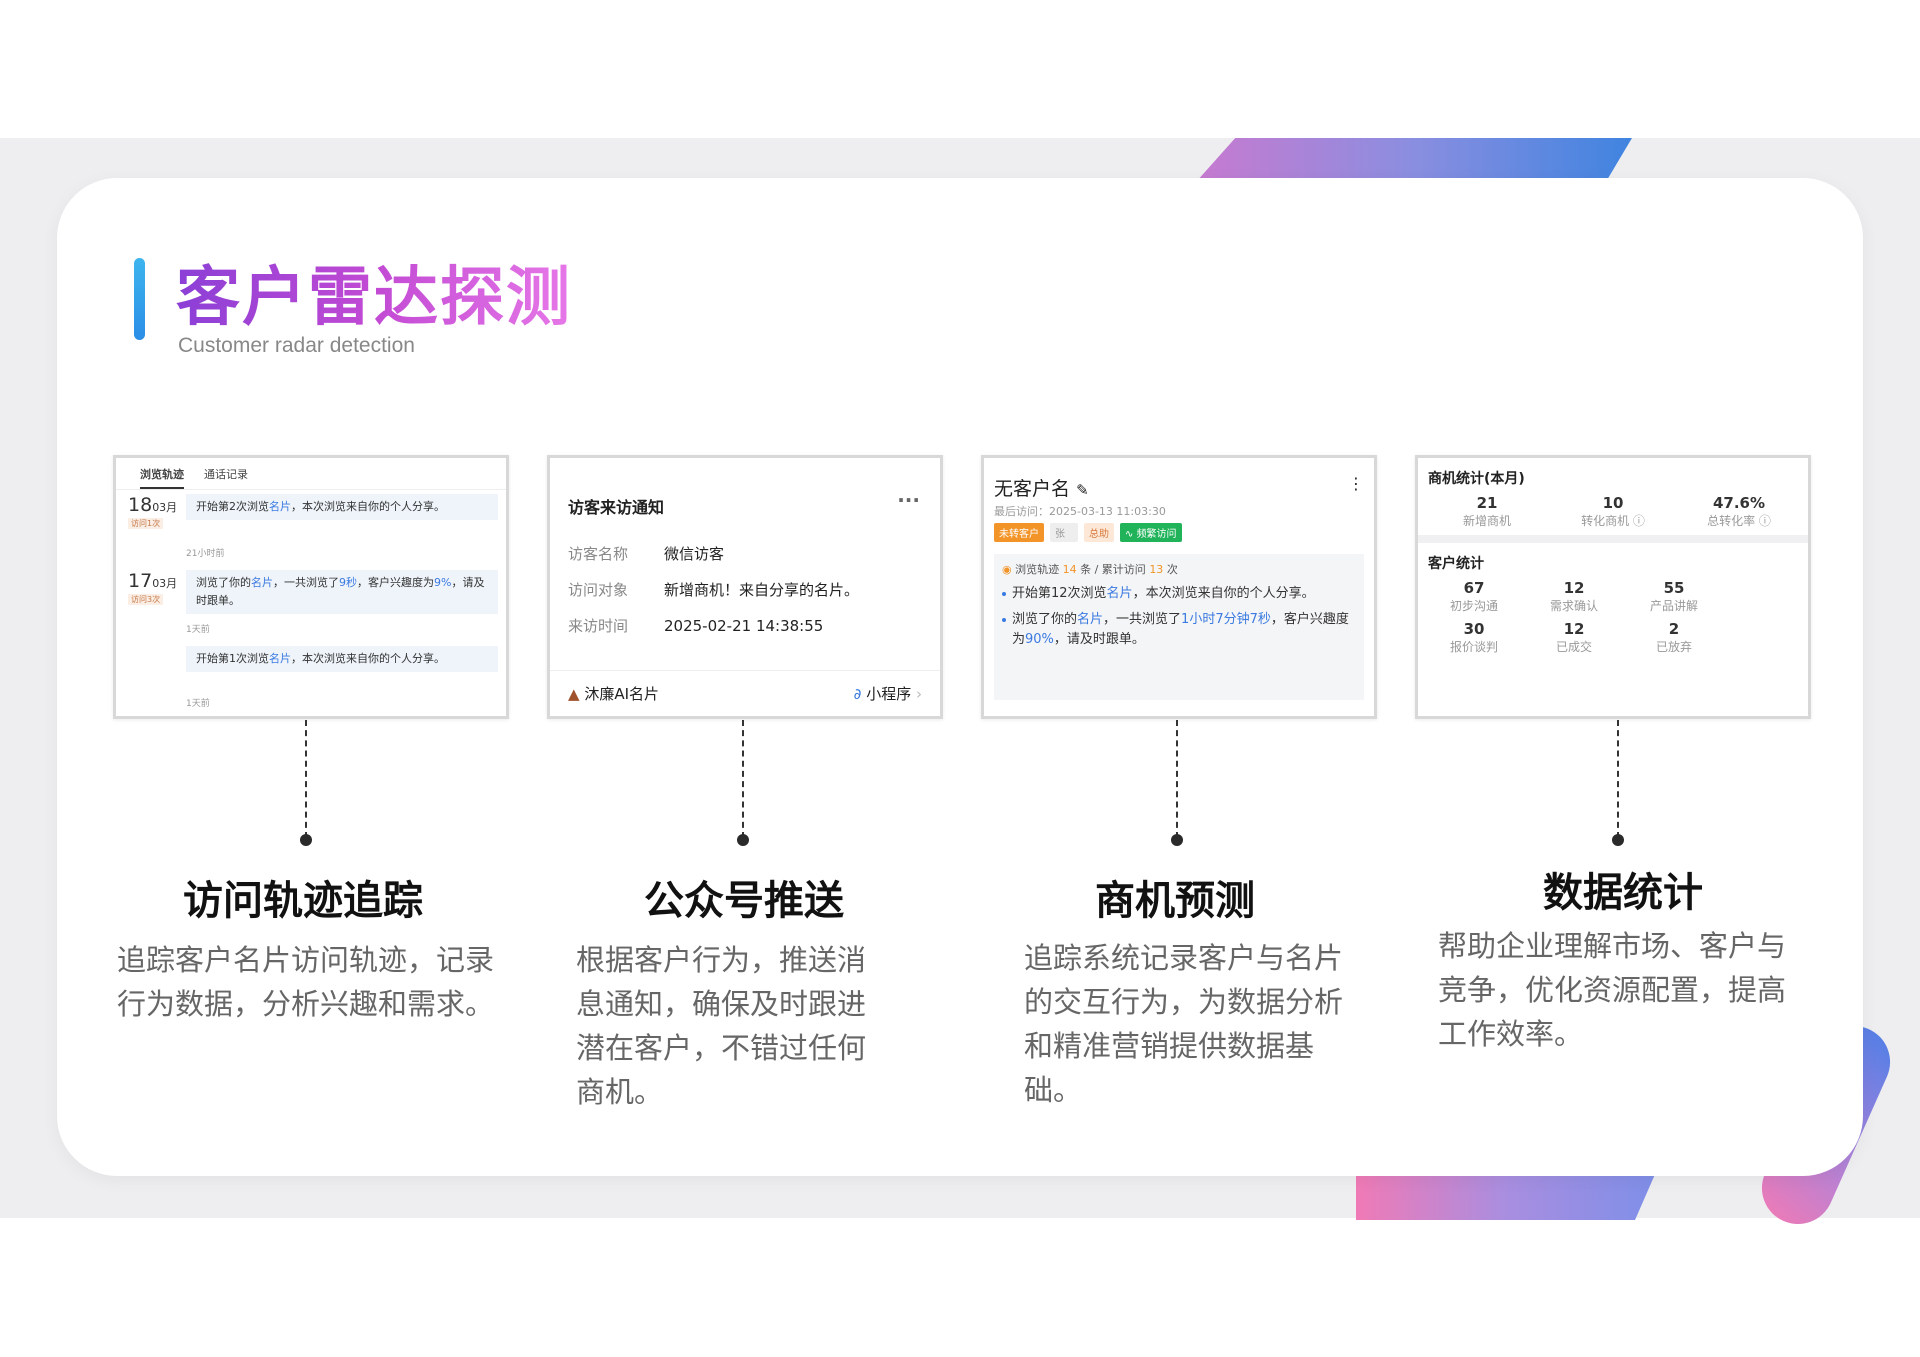 This screenshot has width=1920, height=1357. Describe the element at coordinates (1179, 630) in the screenshot. I see `track-item: 浏览了你的名片，一共浏览了1小时7分钟7秒，客户兴趣度为90%，请及时跟单。` at that location.